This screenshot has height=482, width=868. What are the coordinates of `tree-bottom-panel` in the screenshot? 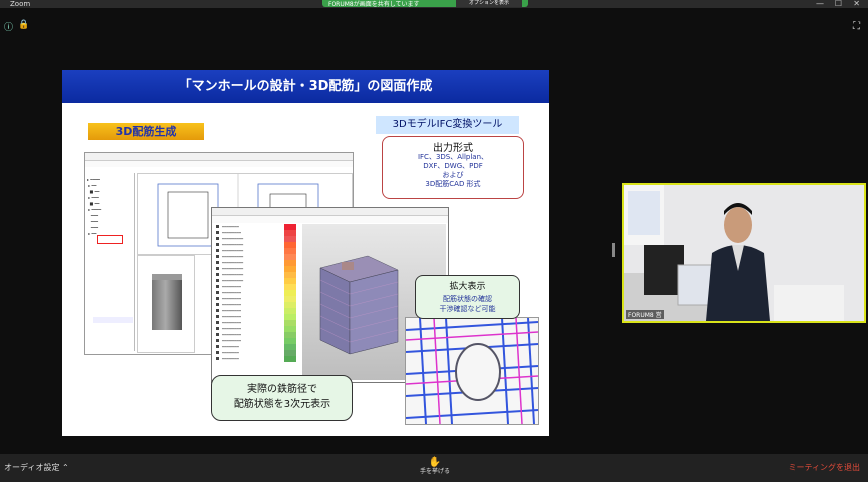 It's located at (113, 320).